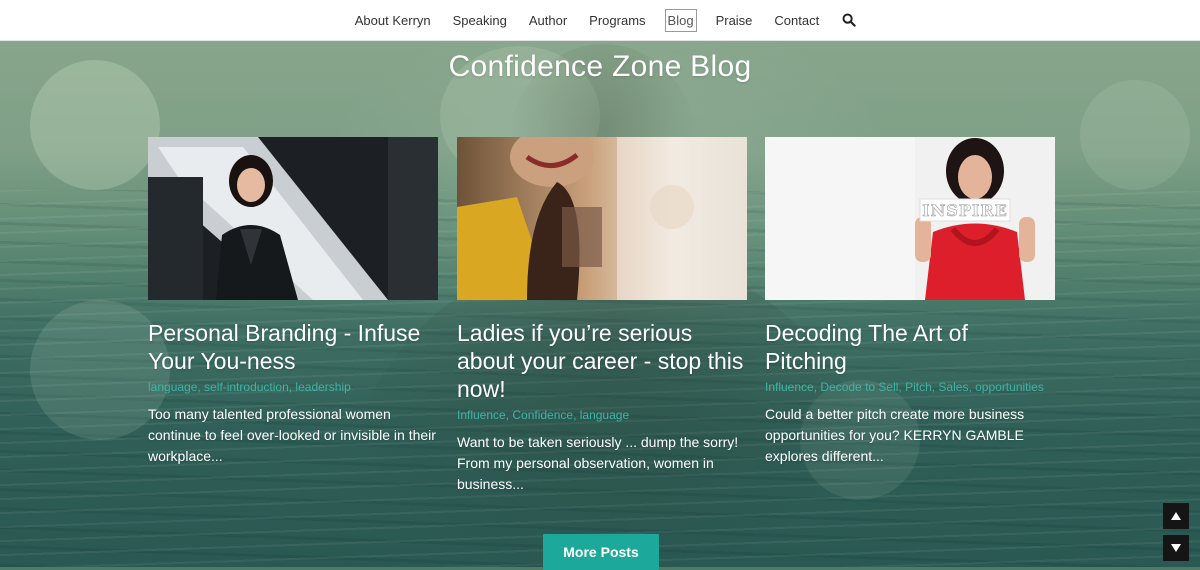 Image resolution: width=1200 pixels, height=570 pixels. I want to click on nav-item-programs: Programs, so click(617, 20).